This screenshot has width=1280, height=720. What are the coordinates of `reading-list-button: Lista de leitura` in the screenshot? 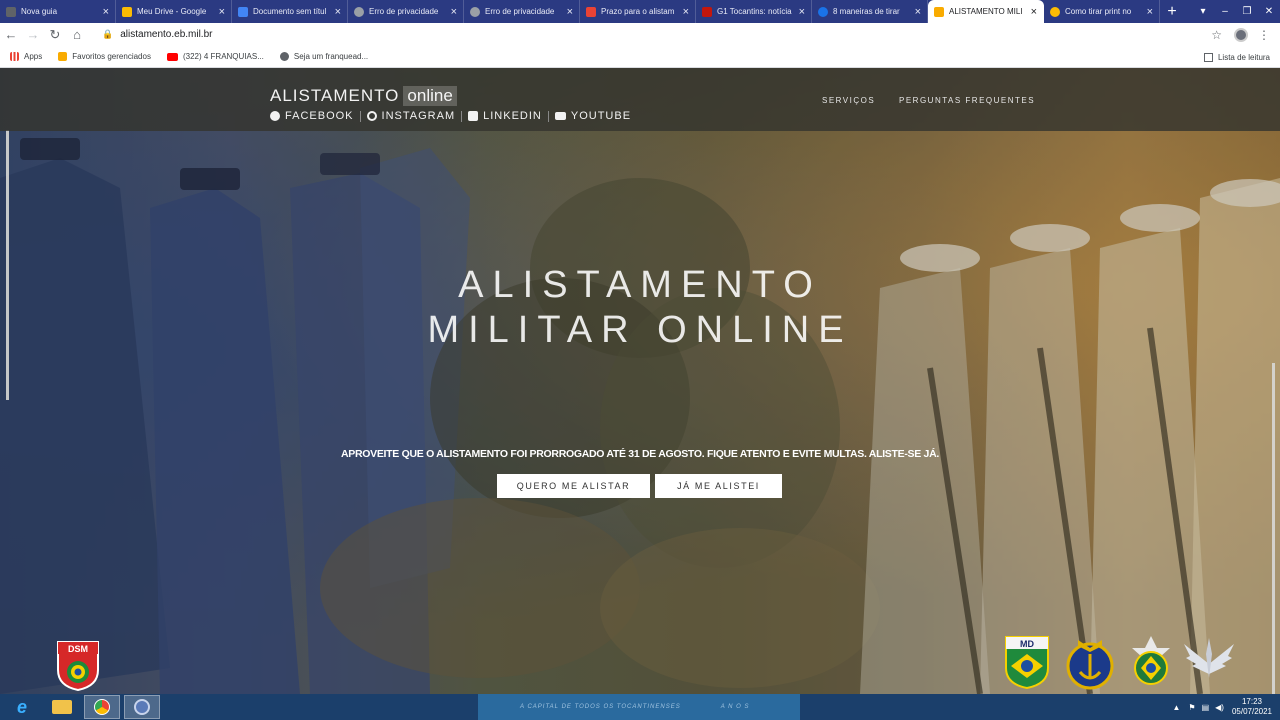 It's located at (1236, 57).